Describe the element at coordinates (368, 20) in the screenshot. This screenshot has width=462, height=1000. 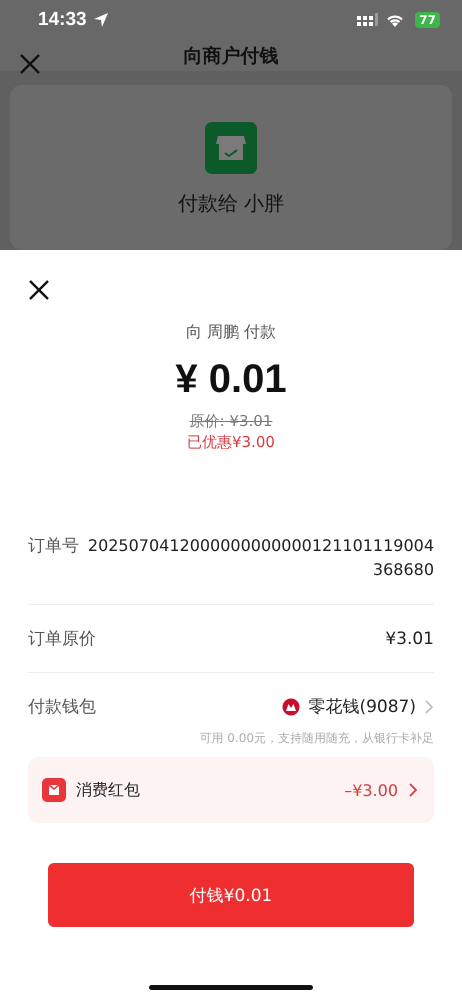
I see `signal-icon` at that location.